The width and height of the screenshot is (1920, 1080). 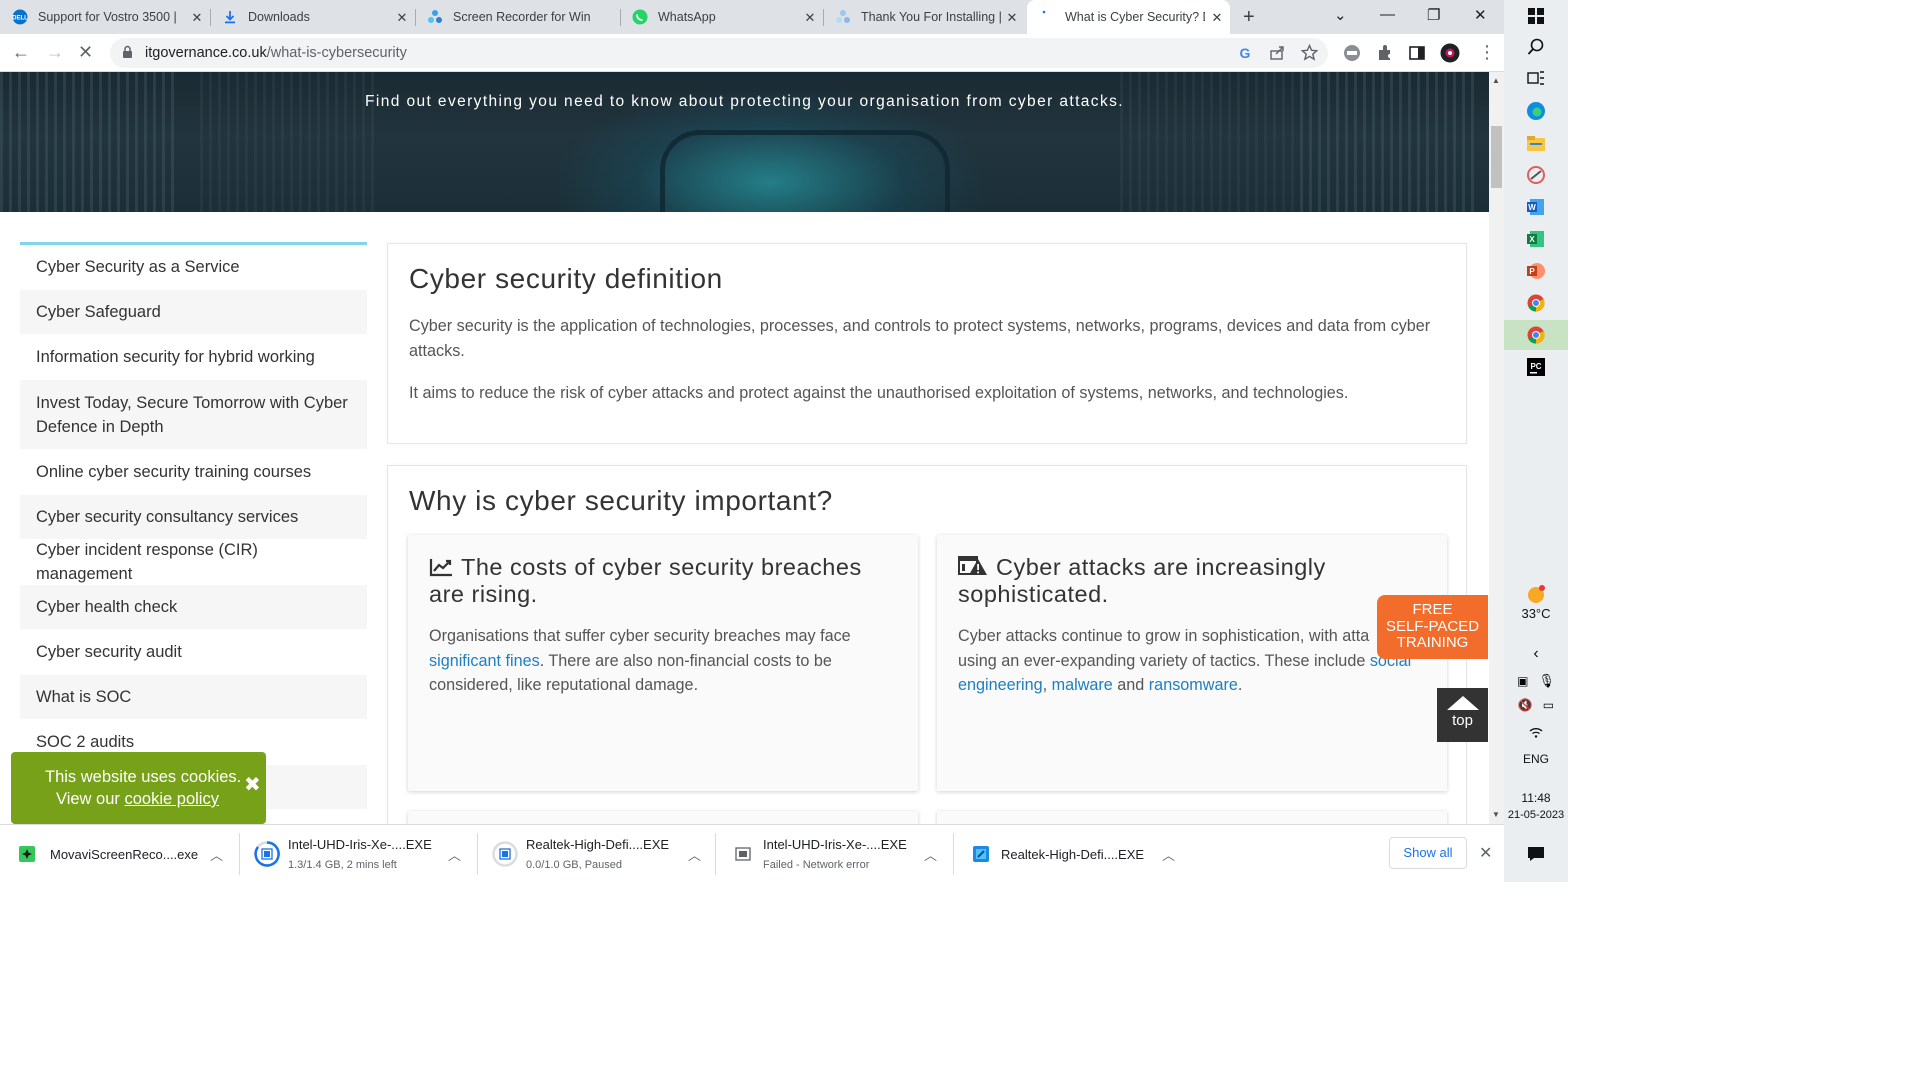 What do you see at coordinates (1525, 705) in the screenshot?
I see `speaker-muted-icon: 🔇` at bounding box center [1525, 705].